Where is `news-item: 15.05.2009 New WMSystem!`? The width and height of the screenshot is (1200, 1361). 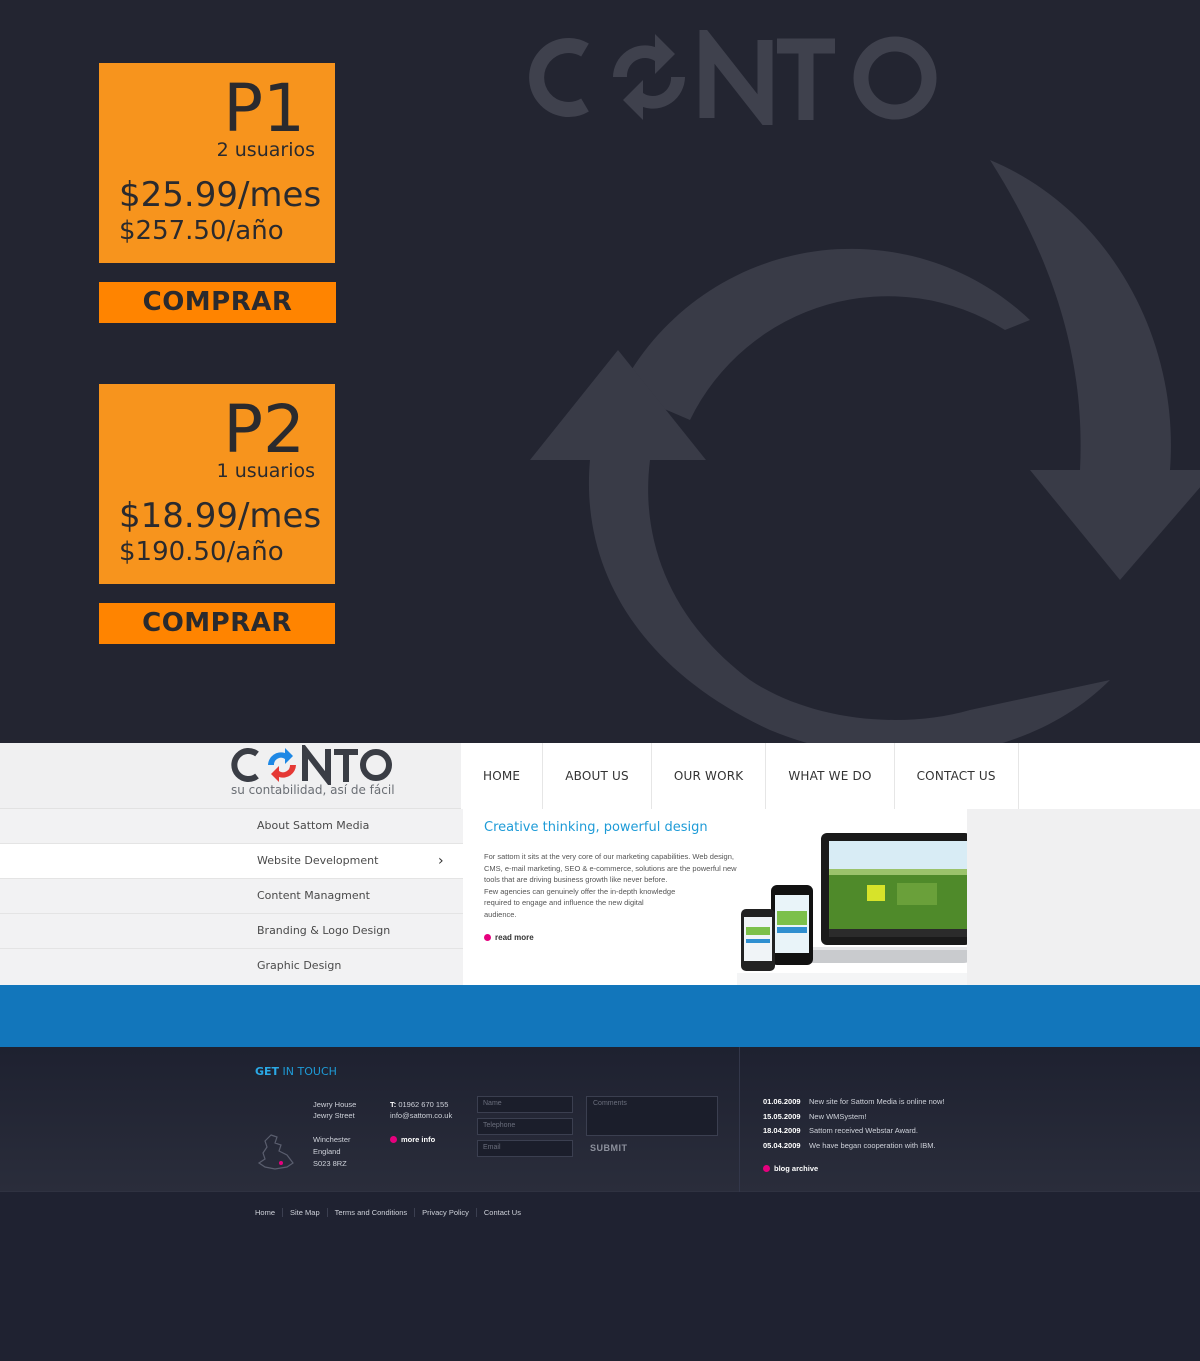
news-item: 15.05.2009 New WMSystem! is located at coordinates (853, 1117).